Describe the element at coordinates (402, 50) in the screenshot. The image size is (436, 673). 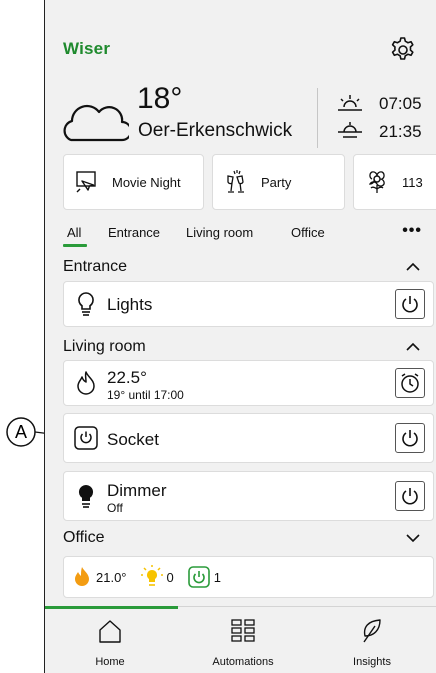
I see `gear-icon` at that location.